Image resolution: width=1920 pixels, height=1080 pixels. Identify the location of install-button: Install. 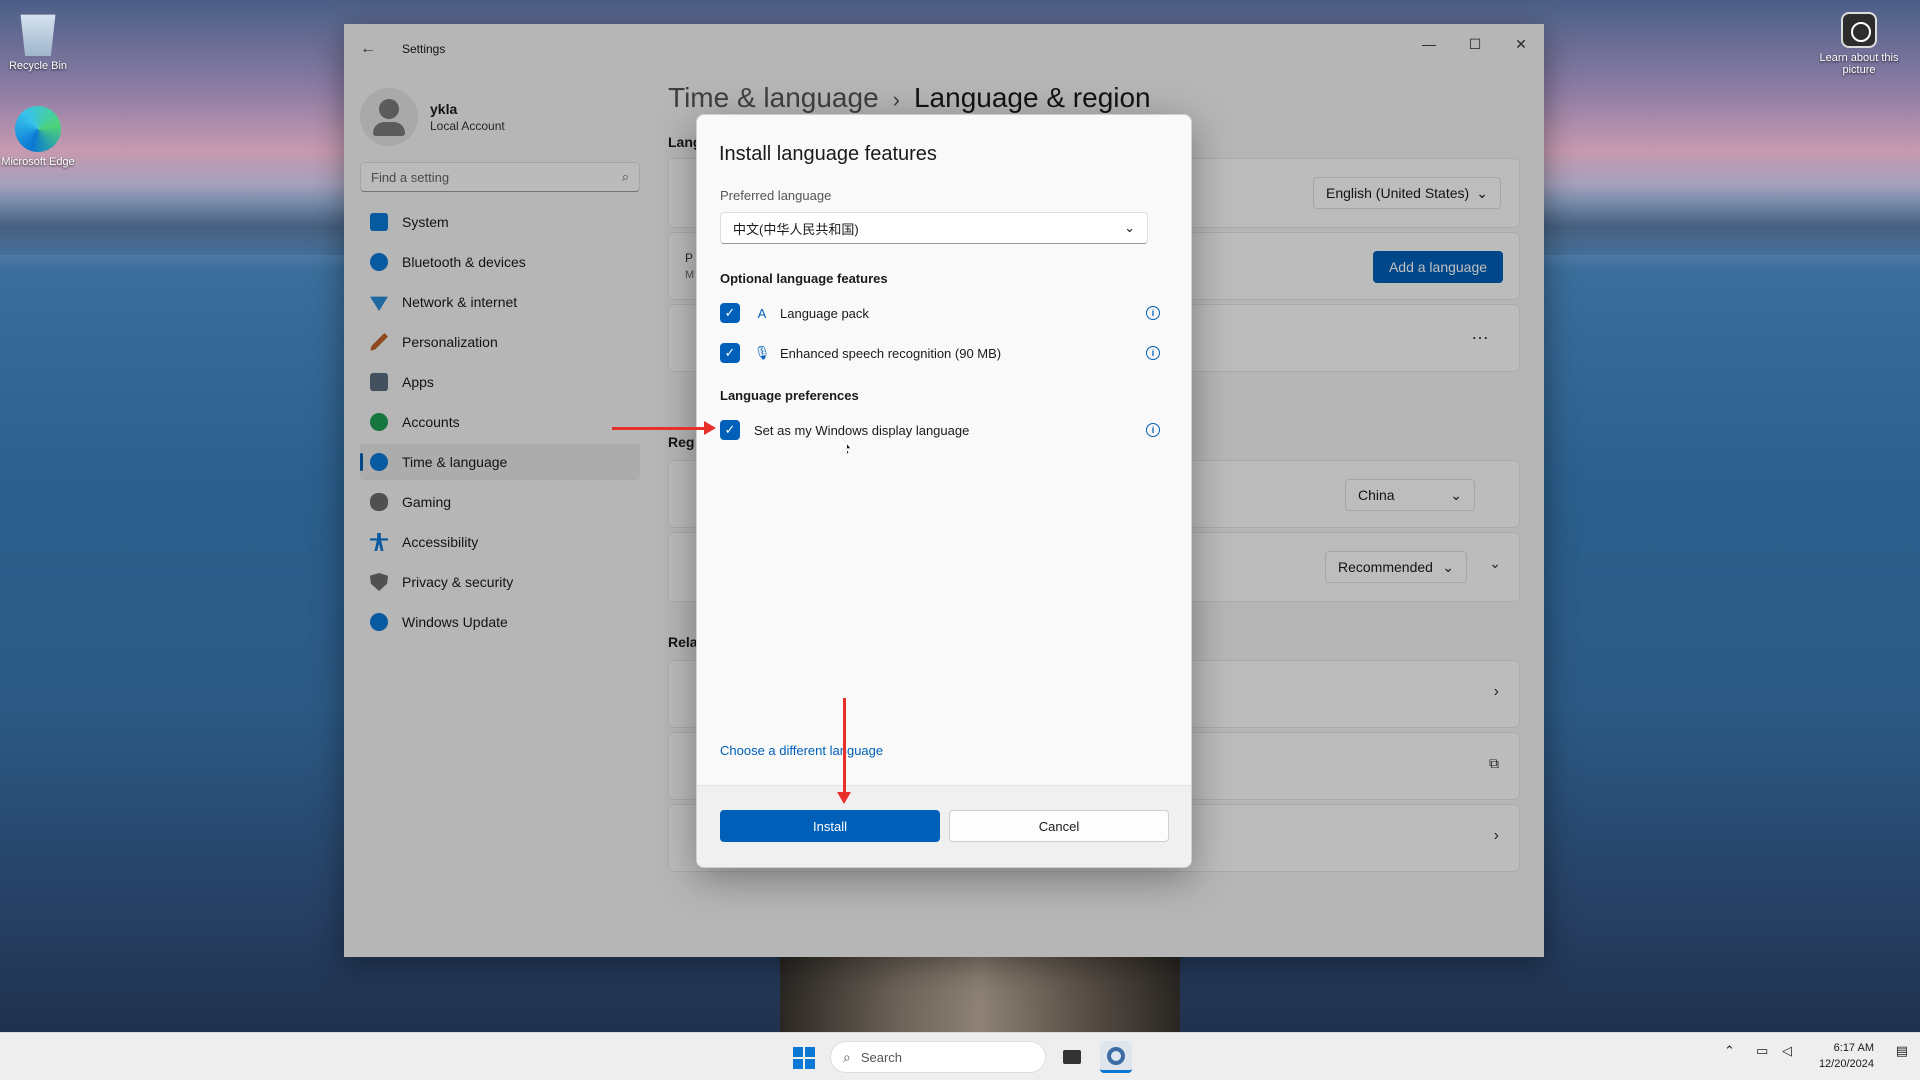
(830, 826).